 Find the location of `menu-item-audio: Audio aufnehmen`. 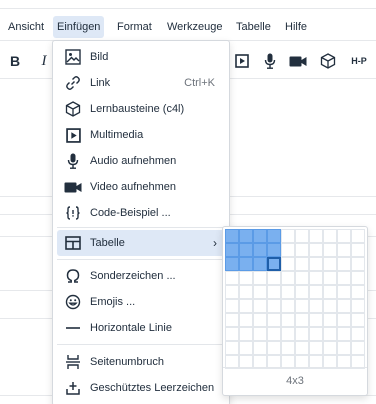

menu-item-audio: Audio aufnehmen is located at coordinates (141, 161).